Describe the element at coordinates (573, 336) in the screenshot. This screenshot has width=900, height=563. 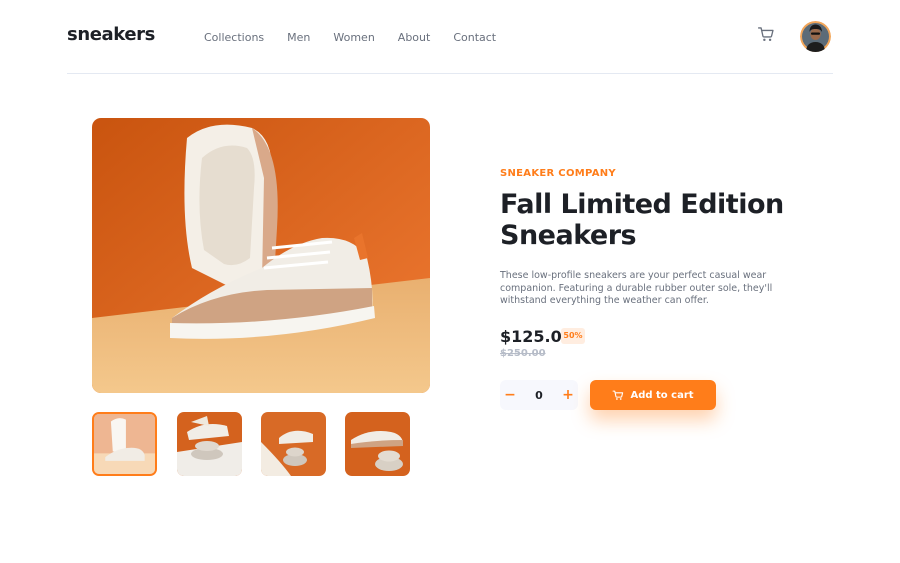
I see `discount-badge: 50%` at that location.